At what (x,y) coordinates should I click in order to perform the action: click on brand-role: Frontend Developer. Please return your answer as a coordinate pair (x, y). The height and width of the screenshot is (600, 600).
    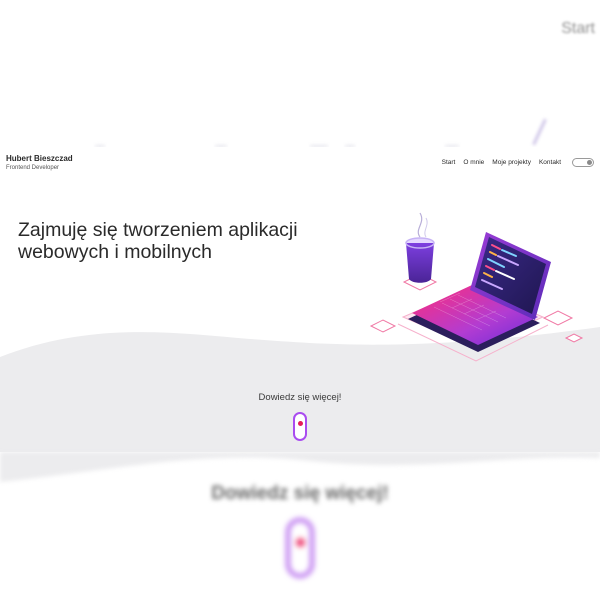
    Looking at the image, I should click on (33, 168).